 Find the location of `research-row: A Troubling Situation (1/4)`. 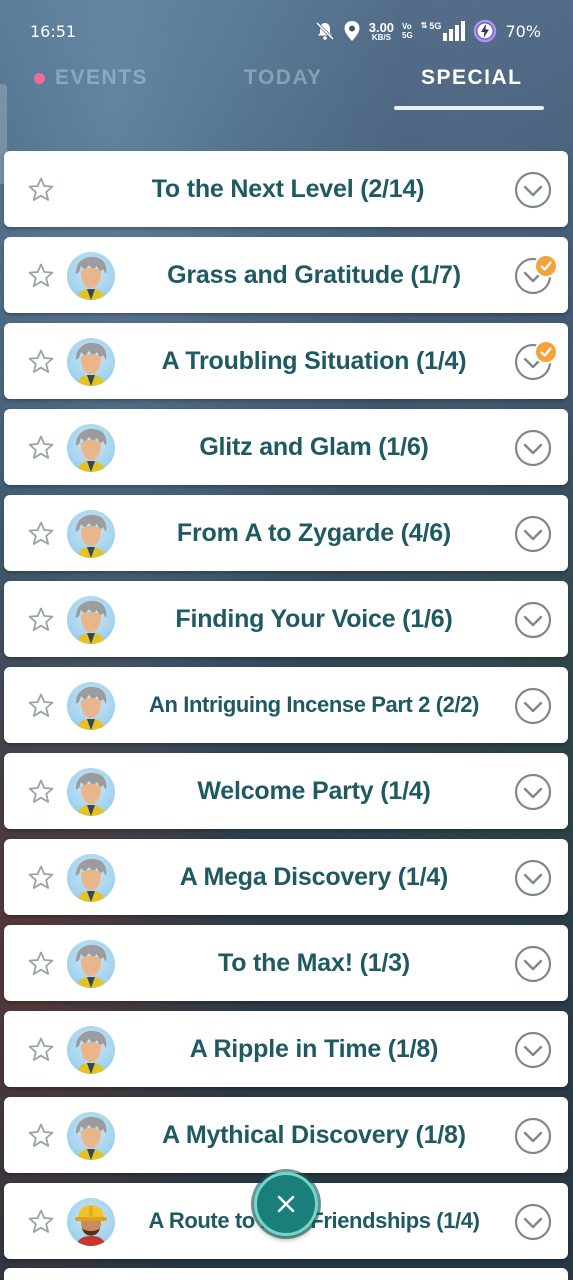

research-row: A Troubling Situation (1/4) is located at coordinates (286, 361).